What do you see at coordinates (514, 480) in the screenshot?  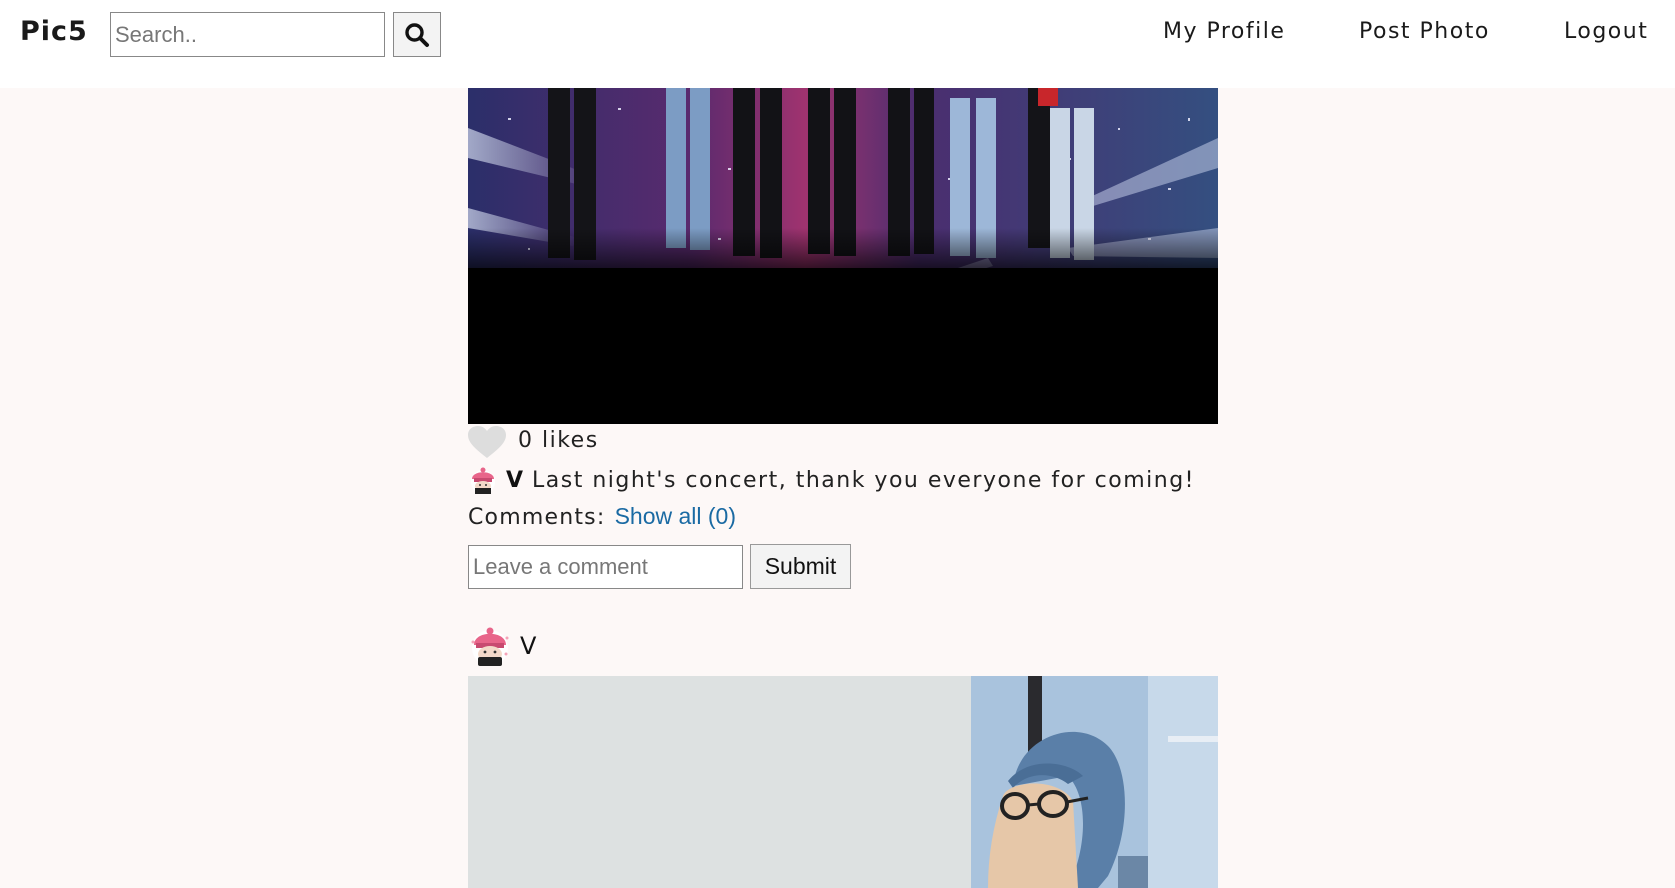 I see `caption-username: V` at bounding box center [514, 480].